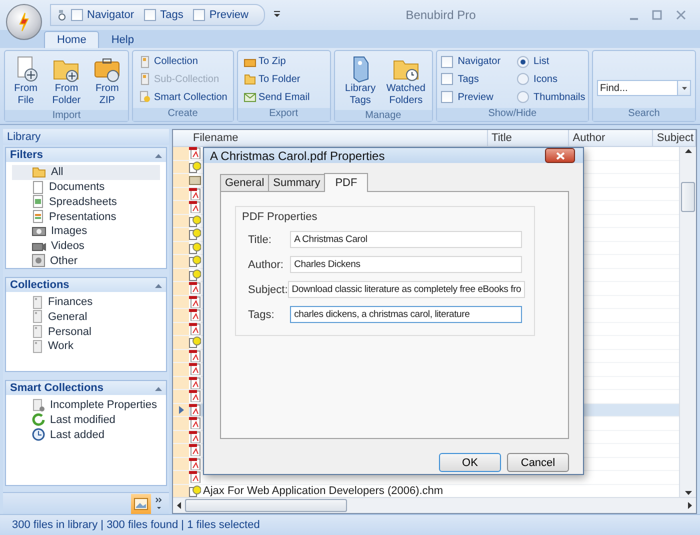  Describe the element at coordinates (86, 246) in the screenshot. I see `sidebar-item: Videos` at that location.